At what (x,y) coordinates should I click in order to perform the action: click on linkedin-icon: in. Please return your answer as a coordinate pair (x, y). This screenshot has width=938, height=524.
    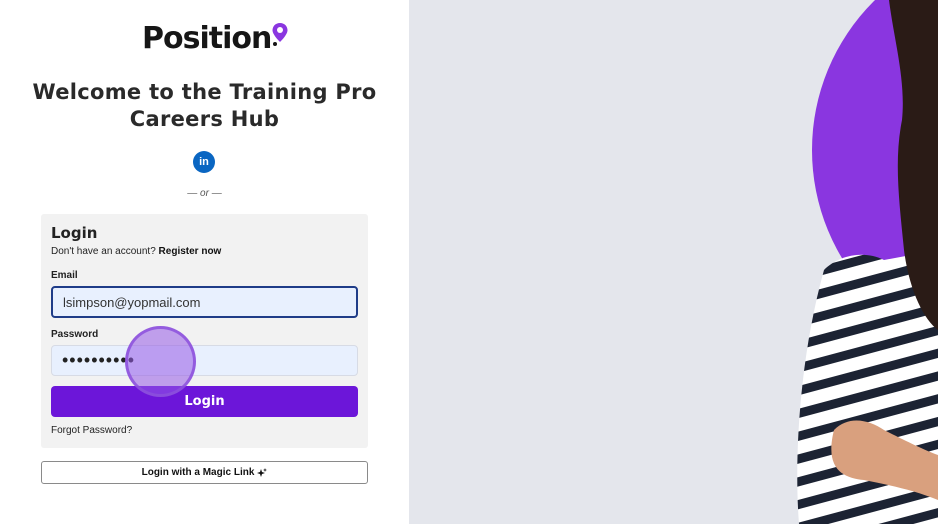
    Looking at the image, I should click on (204, 162).